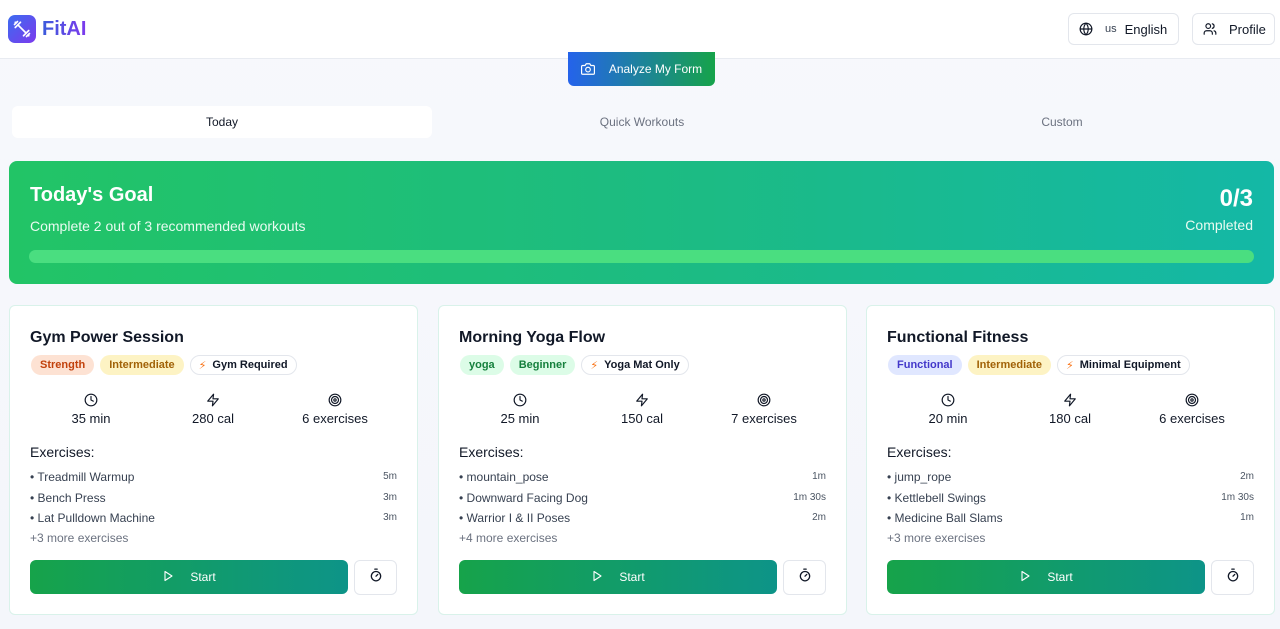 Image resolution: width=1280 pixels, height=629 pixels. Describe the element at coordinates (515, 518) in the screenshot. I see `exercise-name: • Warrior I & II Poses` at that location.